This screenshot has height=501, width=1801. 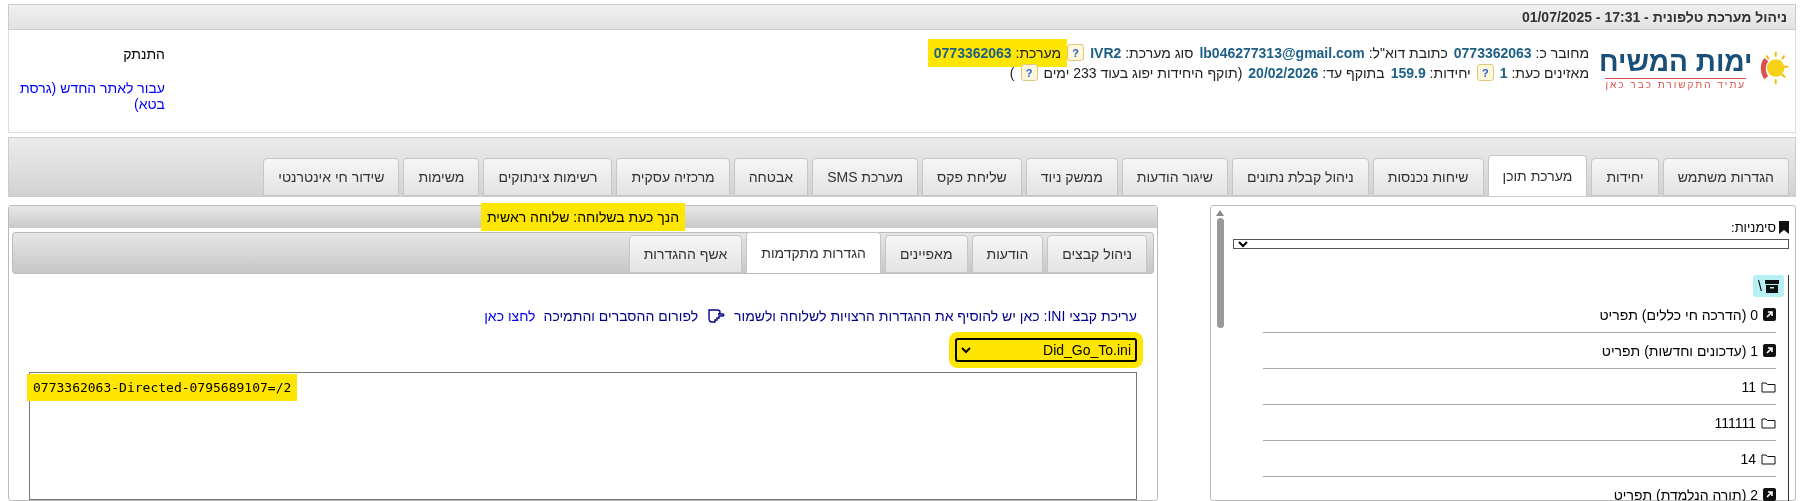 What do you see at coordinates (90, 96) in the screenshot?
I see `new-site-link: עבור לאתר החדש (גרסת בטא)` at bounding box center [90, 96].